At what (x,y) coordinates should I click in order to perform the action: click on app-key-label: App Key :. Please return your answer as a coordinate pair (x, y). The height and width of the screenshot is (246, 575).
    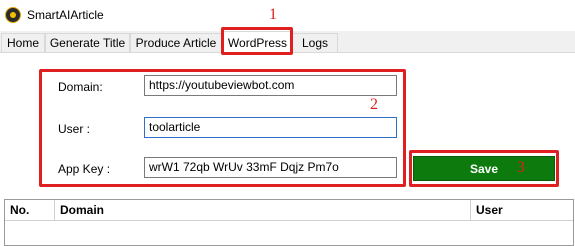
    Looking at the image, I should click on (84, 169).